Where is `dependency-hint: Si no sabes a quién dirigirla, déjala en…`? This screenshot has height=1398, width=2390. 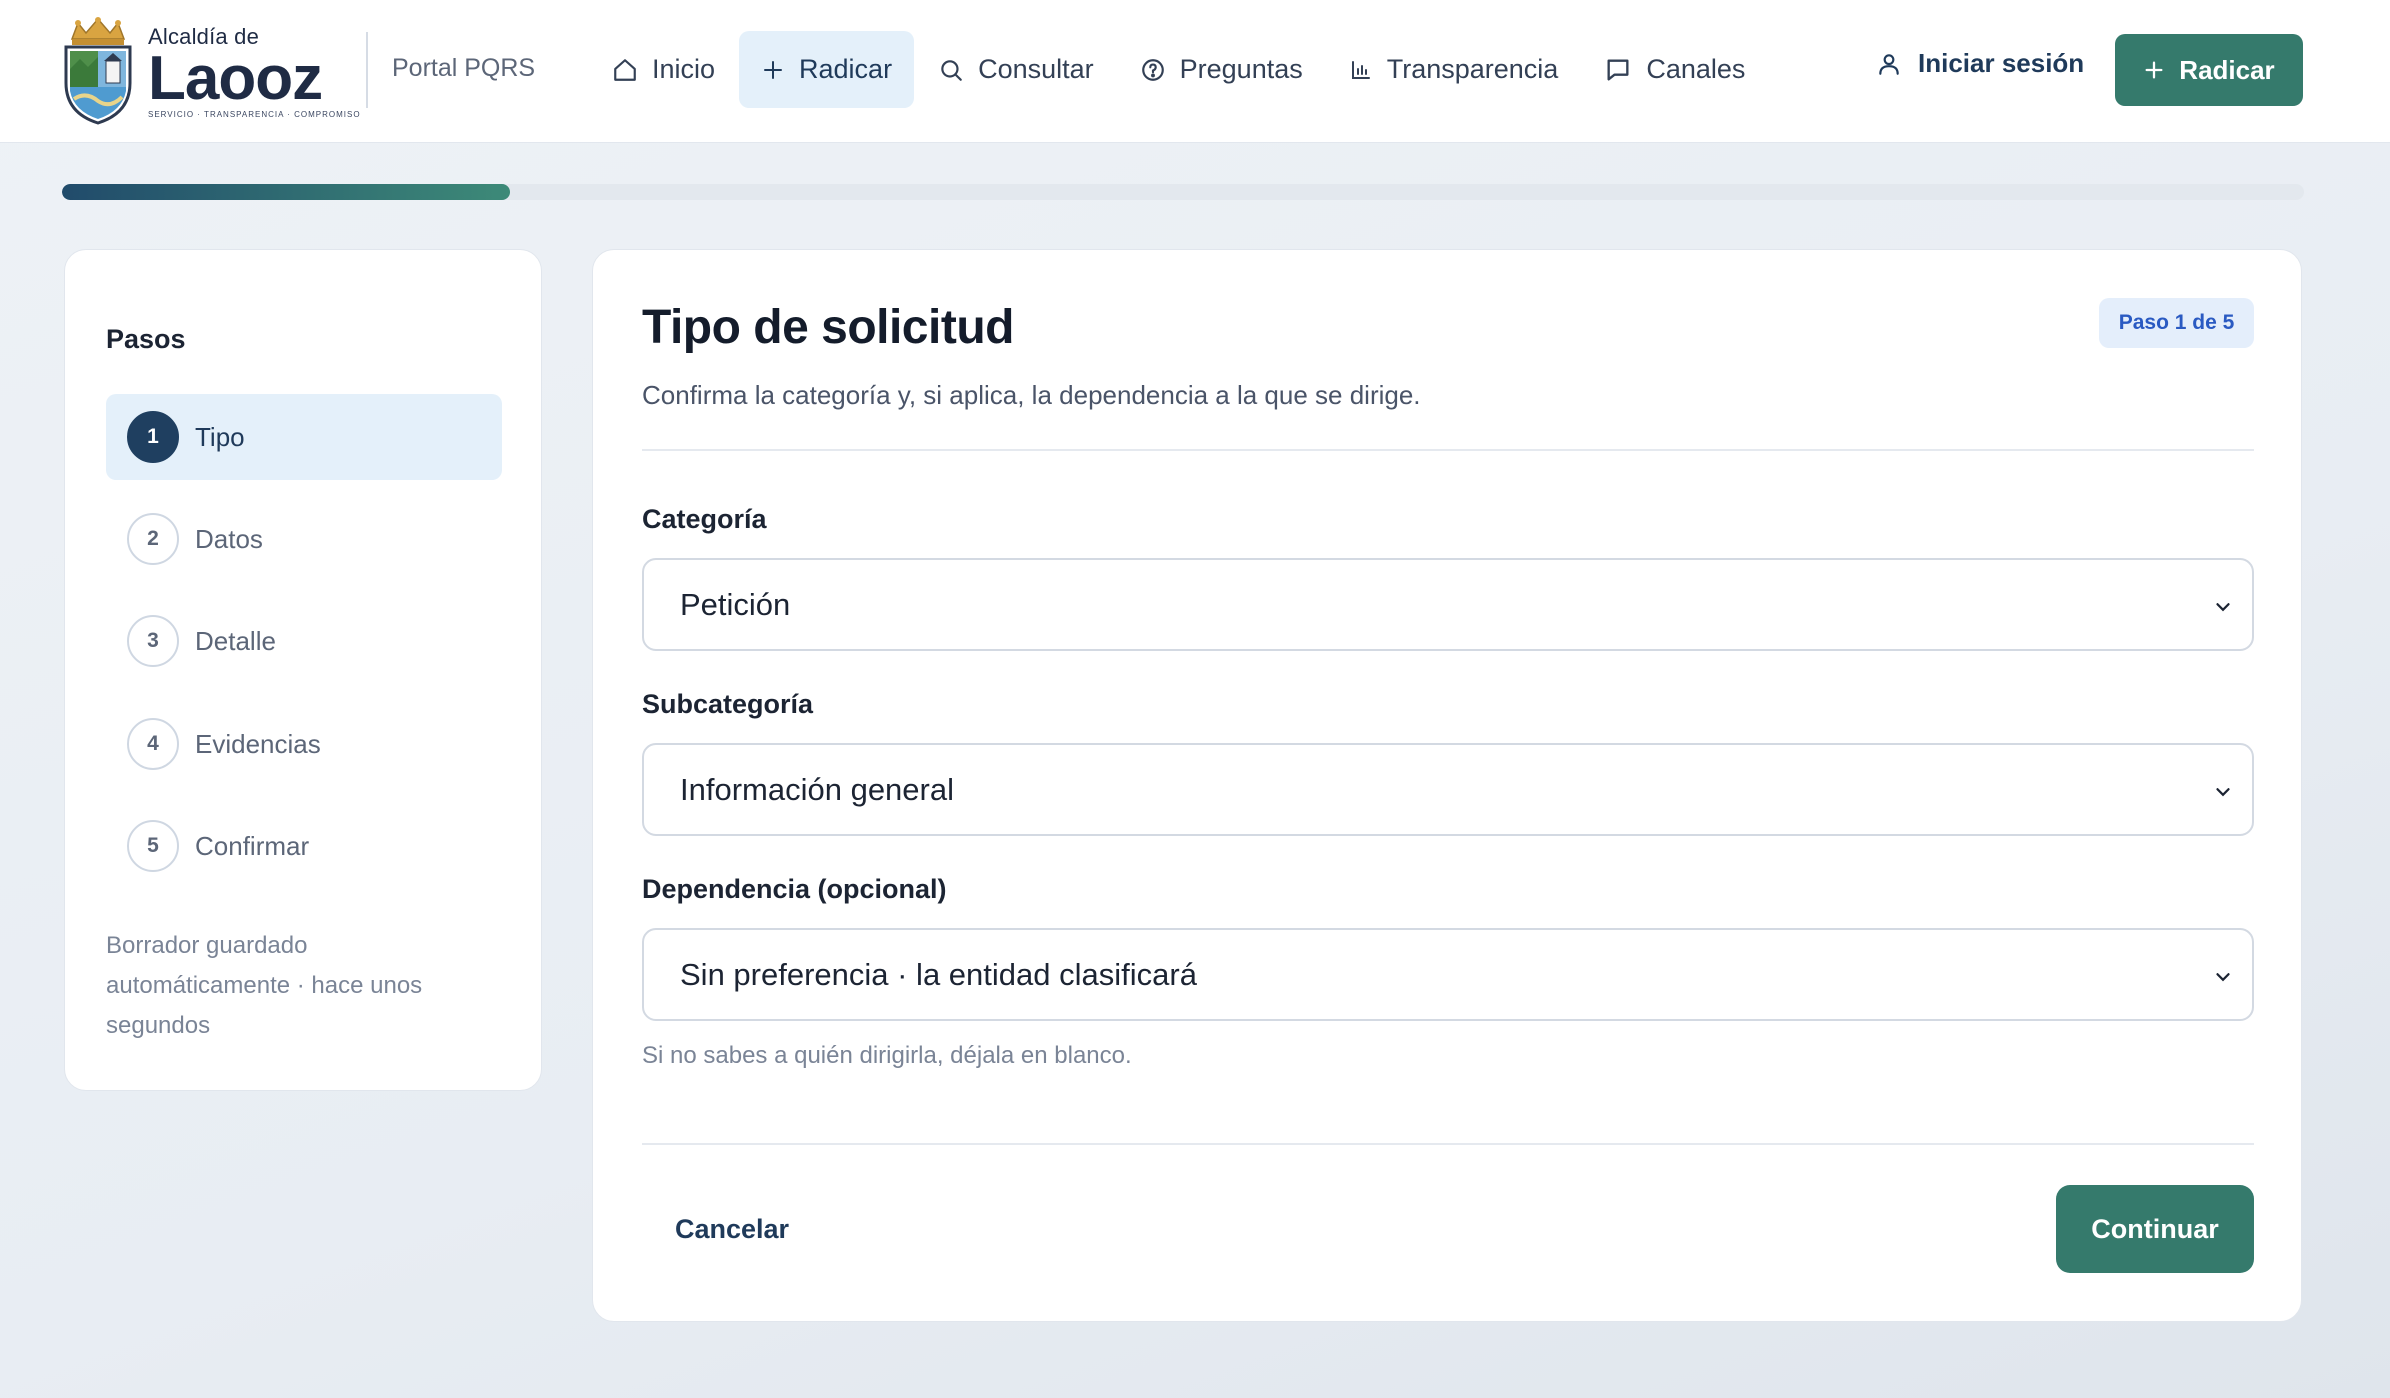 dependency-hint: Si no sabes a quién dirigirla, déjala en… is located at coordinates (887, 1055).